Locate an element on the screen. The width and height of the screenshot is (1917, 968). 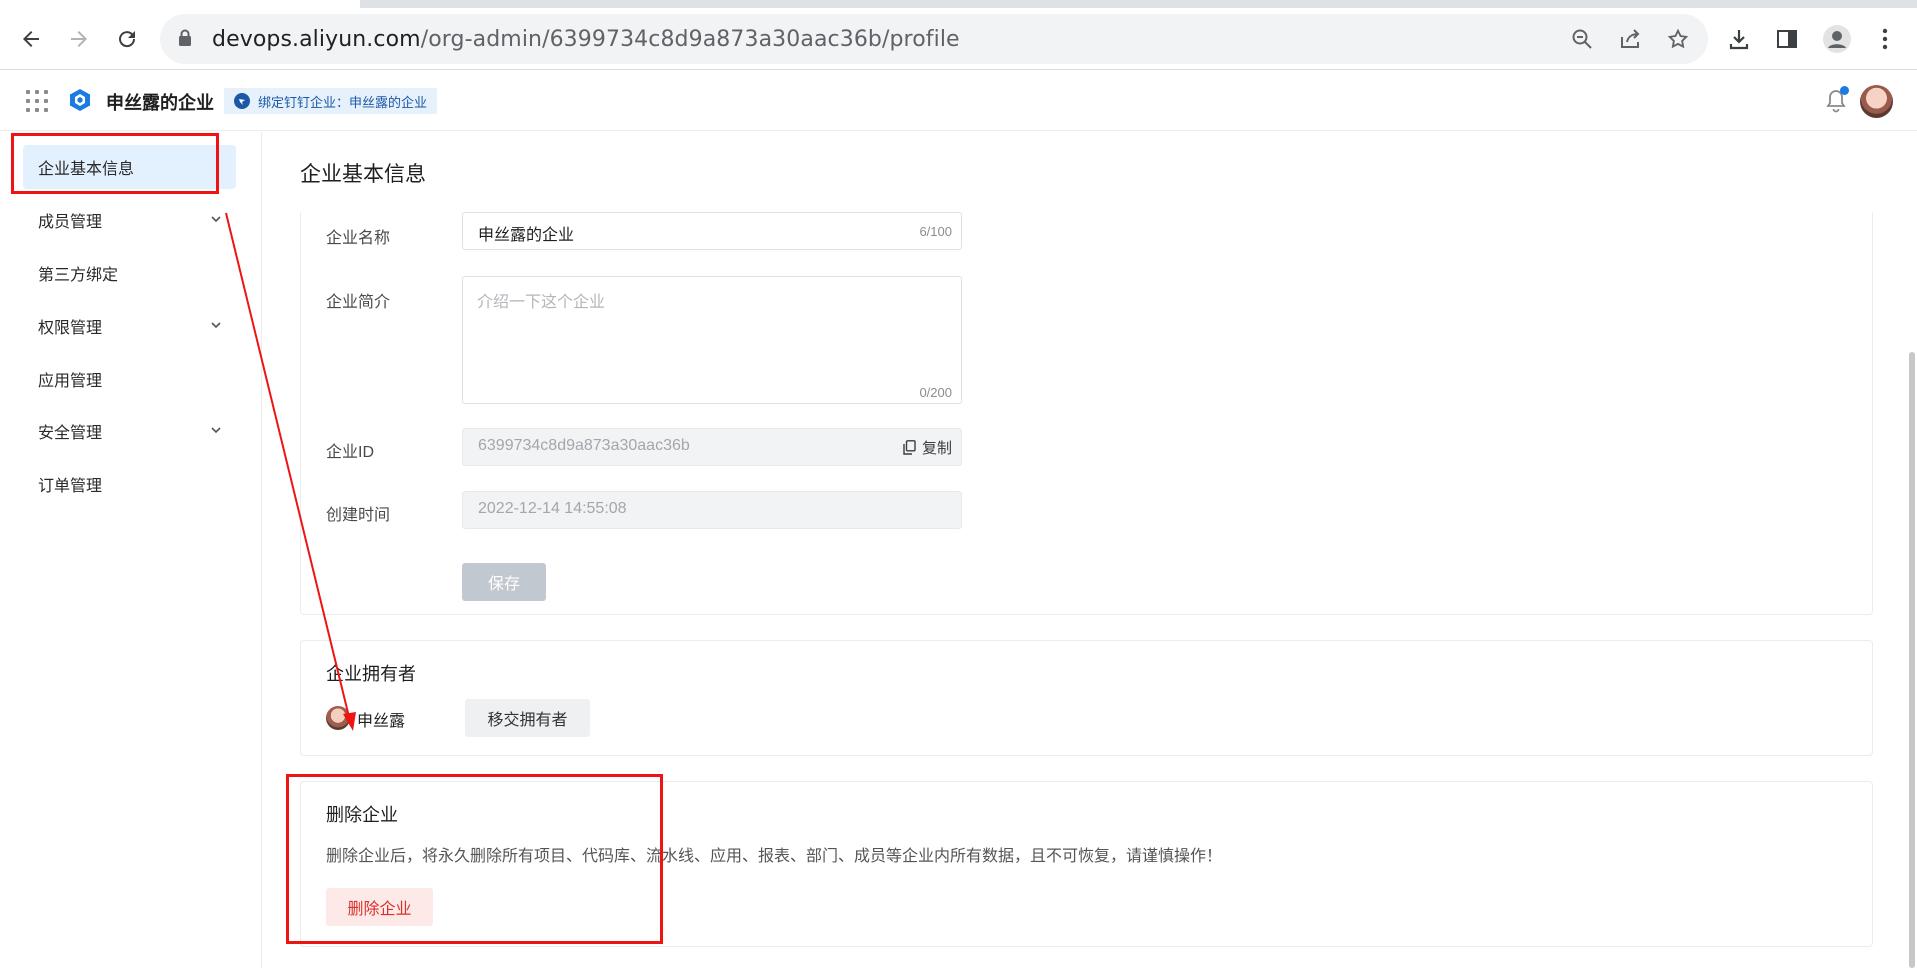
owner-name: 申丝露 is located at coordinates (381, 721).